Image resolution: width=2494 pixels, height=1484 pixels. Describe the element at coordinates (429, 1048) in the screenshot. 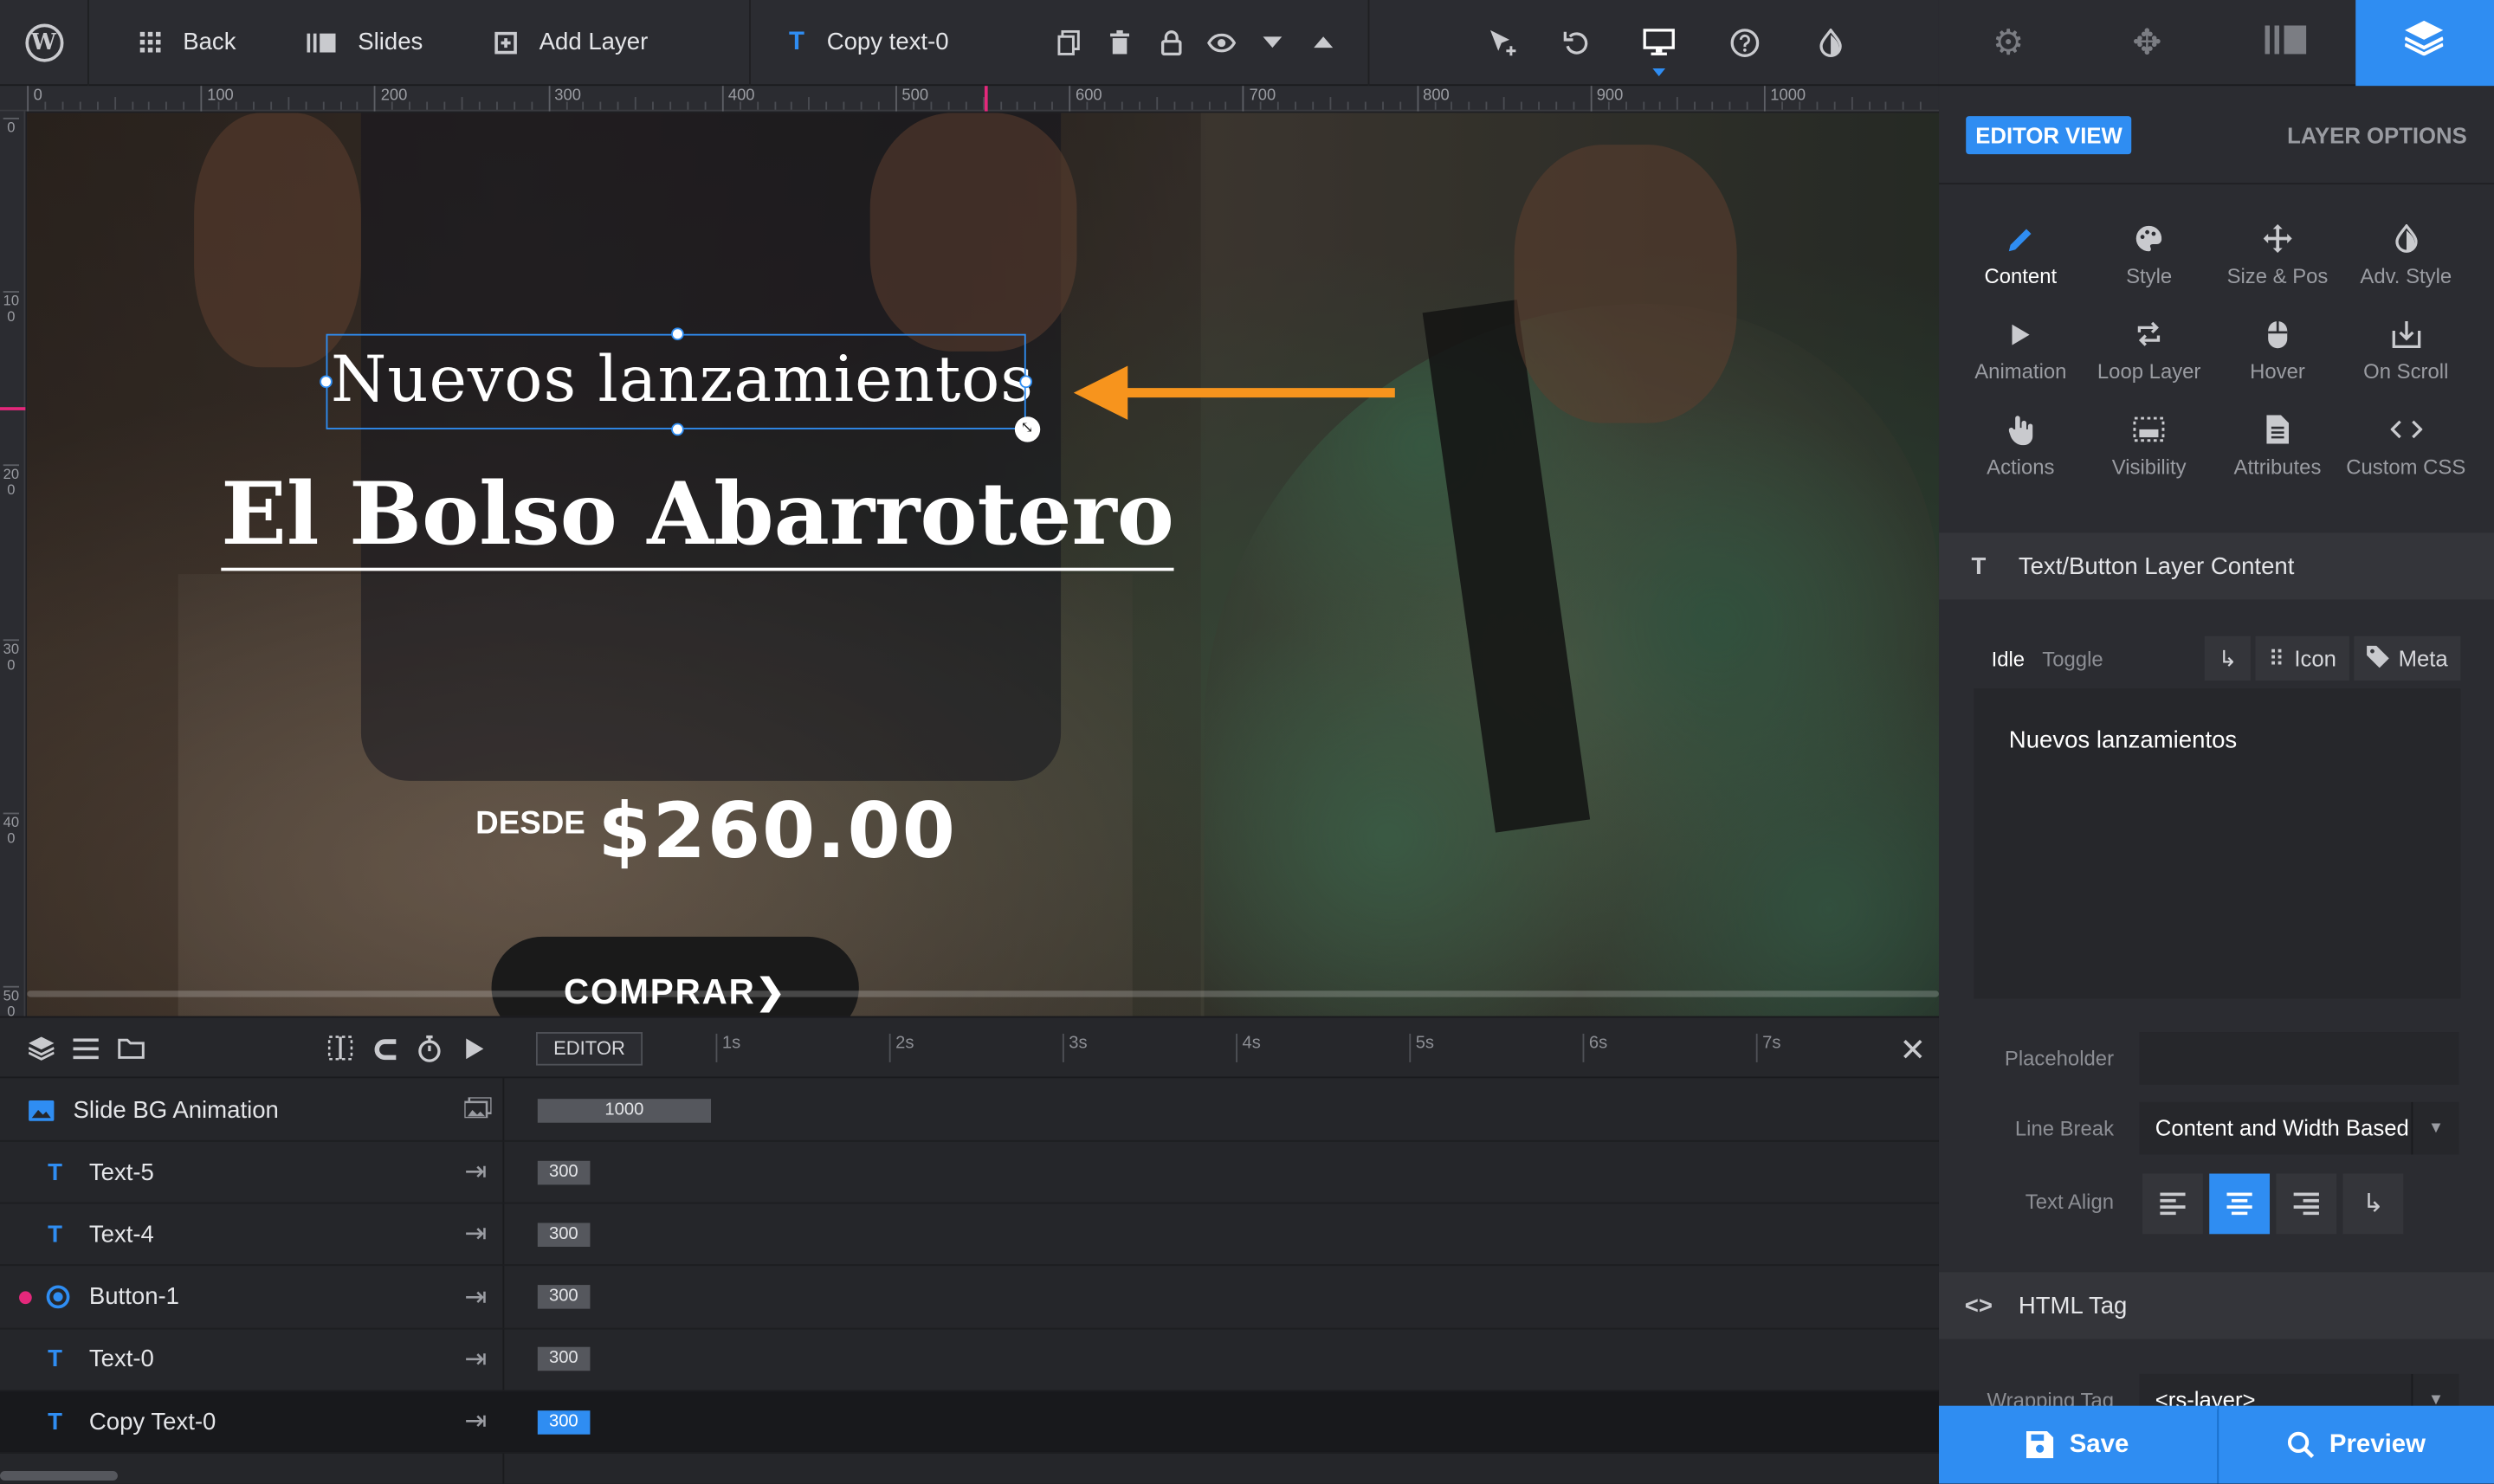

I see `stopwatch-icon` at that location.